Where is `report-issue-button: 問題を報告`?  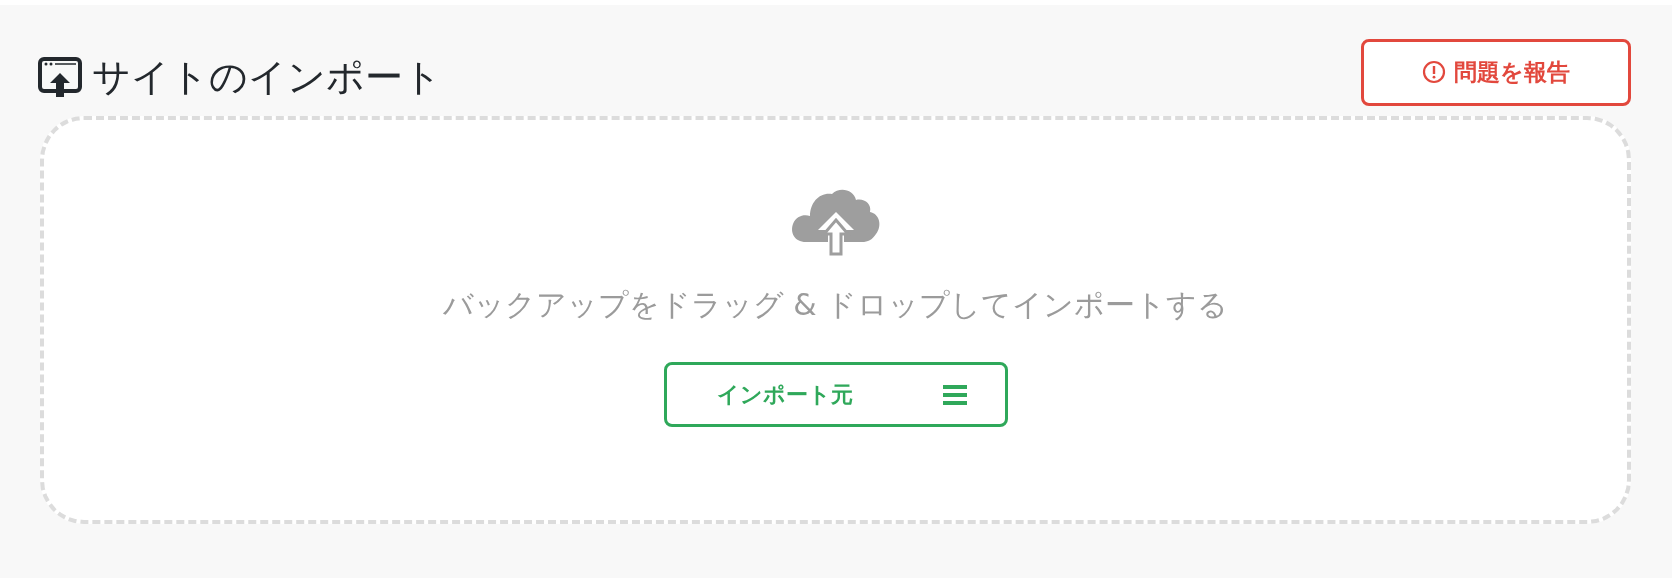
report-issue-button: 問題を報告 is located at coordinates (1496, 72).